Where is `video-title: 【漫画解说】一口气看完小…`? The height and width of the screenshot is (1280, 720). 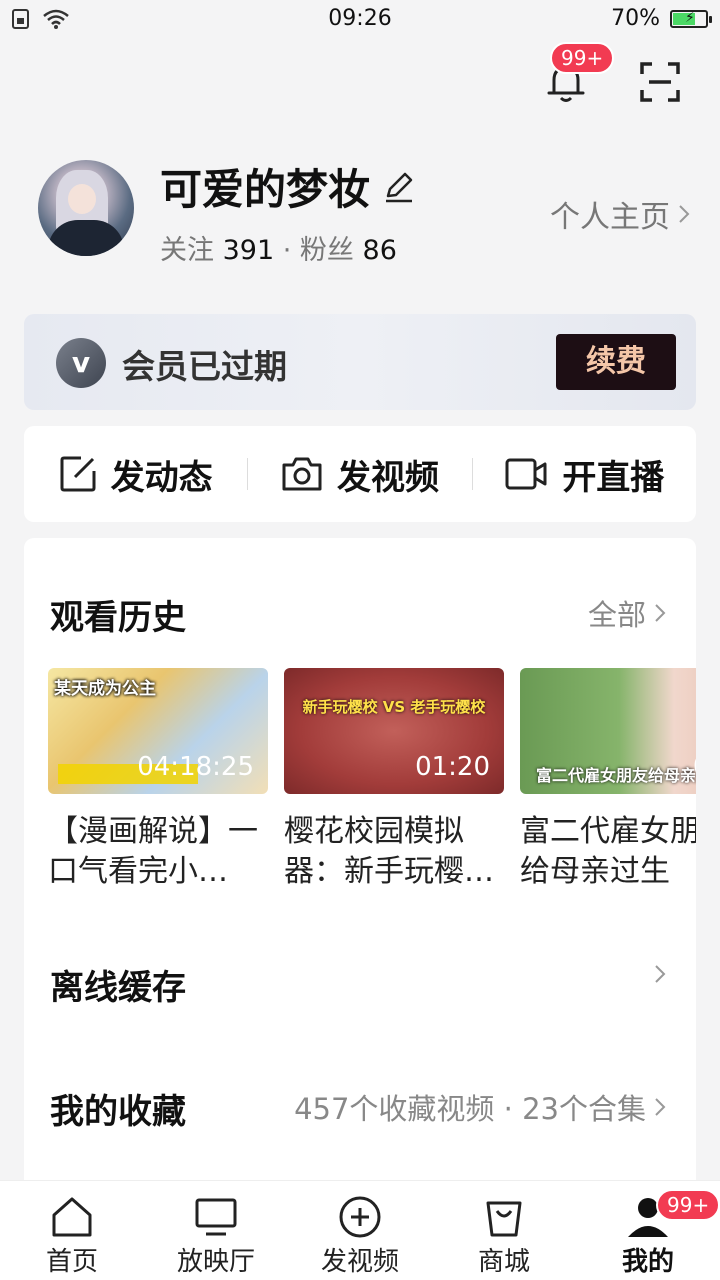
video-title: 【漫画解说】一口气看完小… is located at coordinates (153, 851).